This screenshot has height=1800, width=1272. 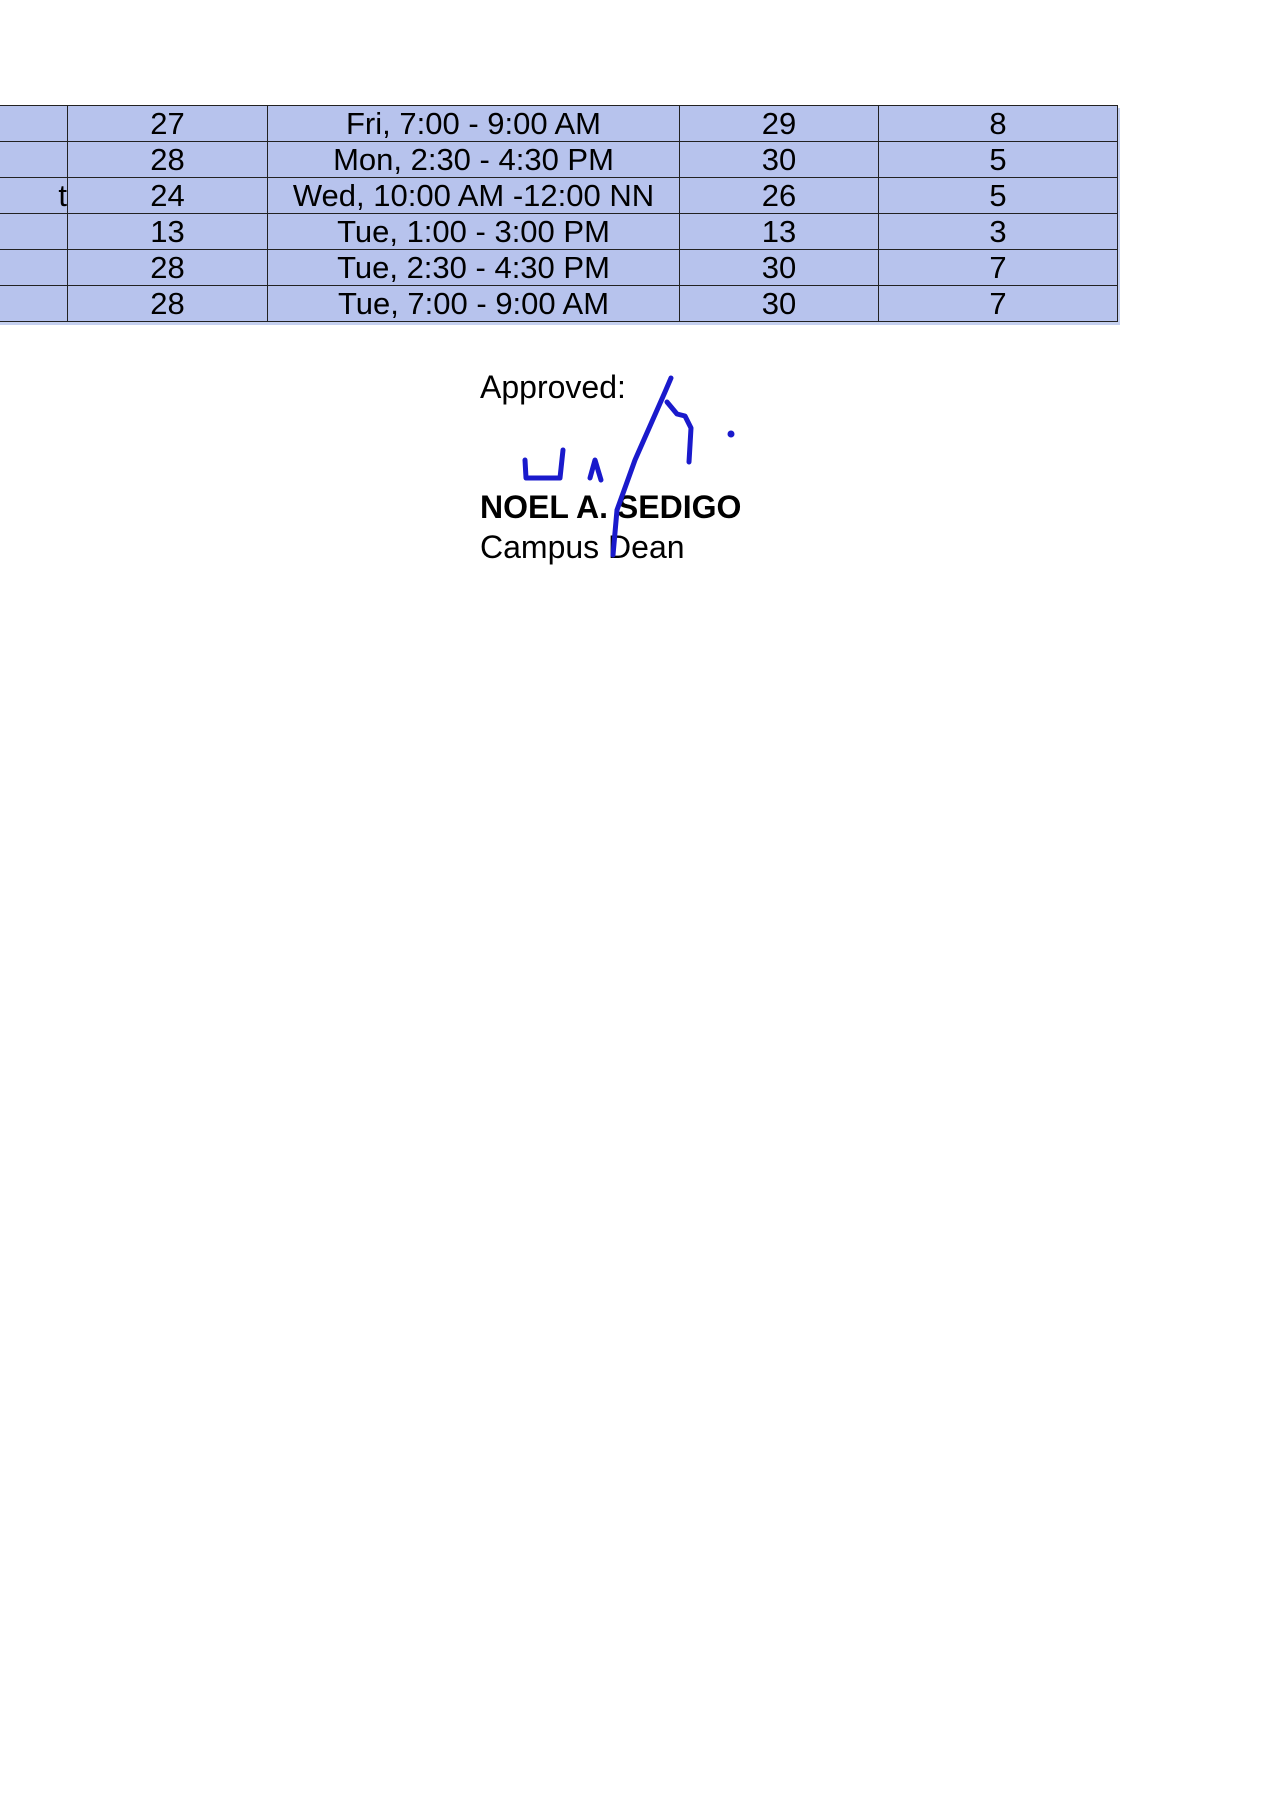 I want to click on table-cell: t, so click(x=34, y=195).